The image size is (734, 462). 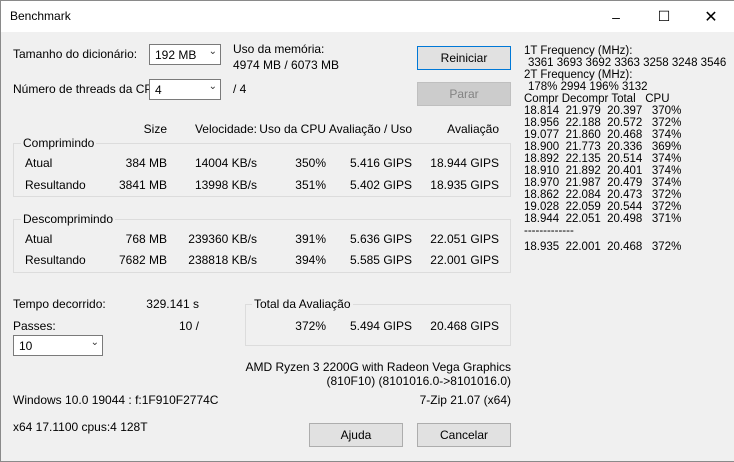 I want to click on decompress-result-size: 7682 MB, so click(x=142, y=260).